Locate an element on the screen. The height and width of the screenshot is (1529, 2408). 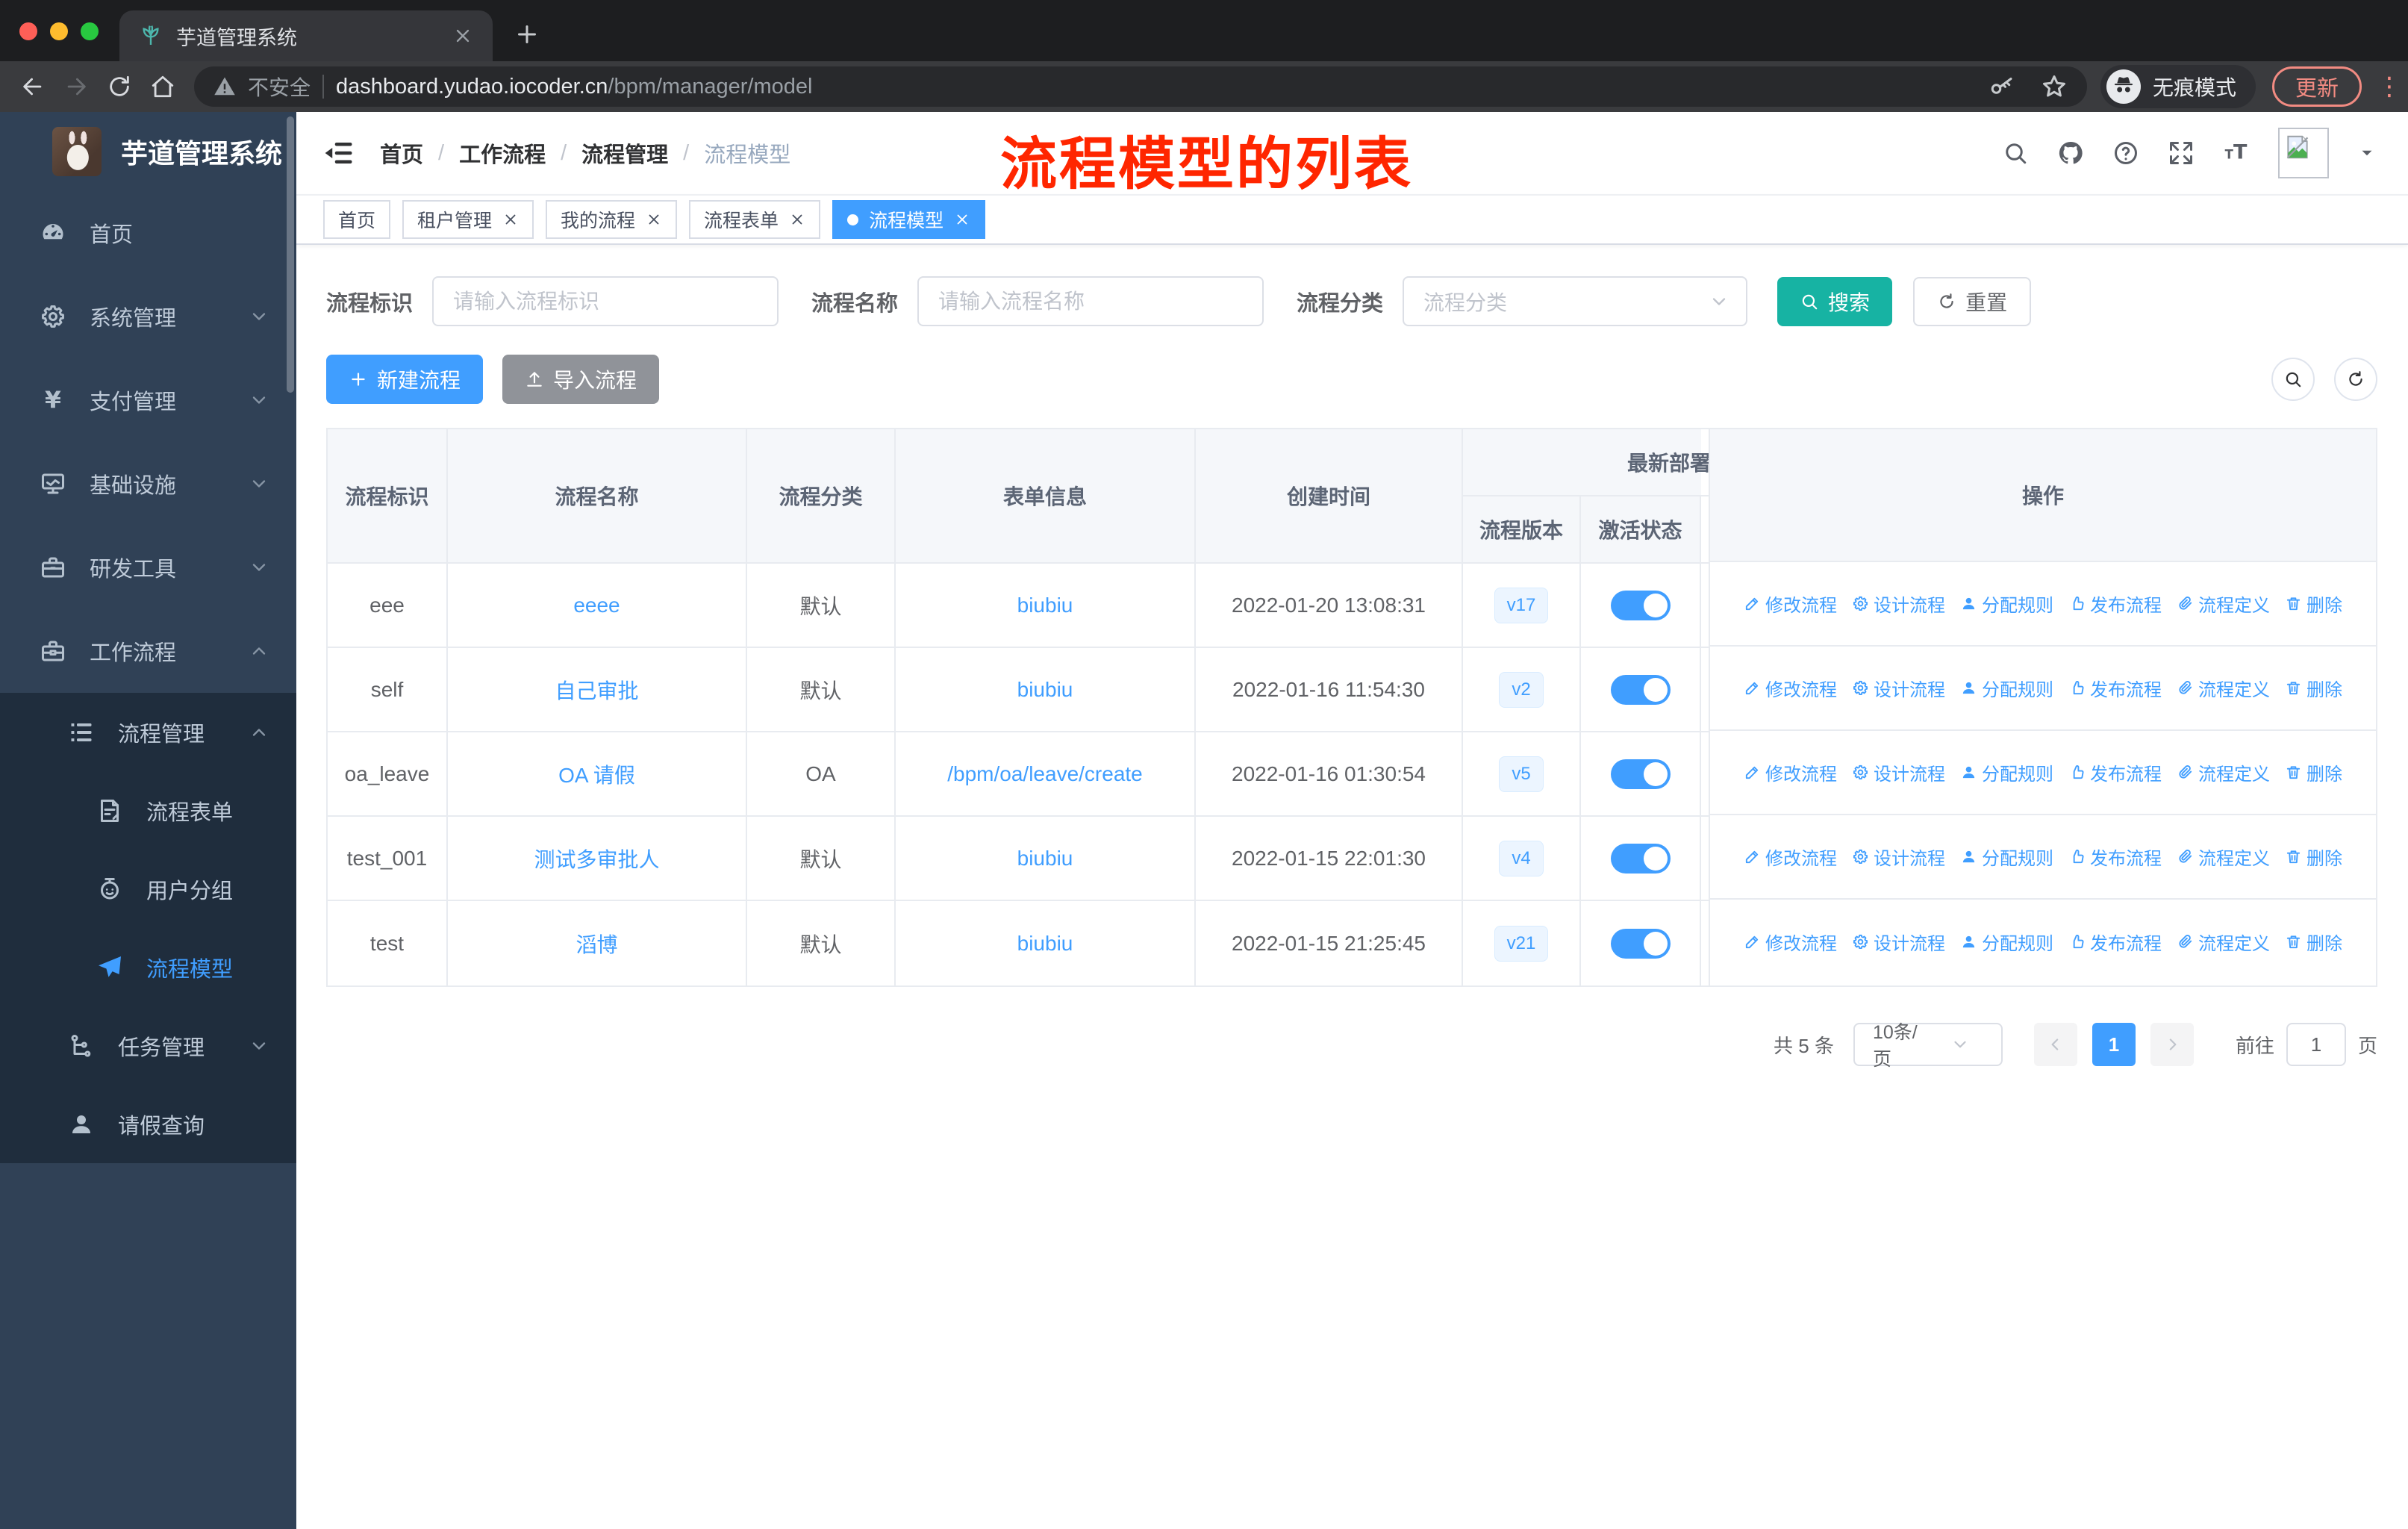
next-page-button is located at coordinates (2172, 1044).